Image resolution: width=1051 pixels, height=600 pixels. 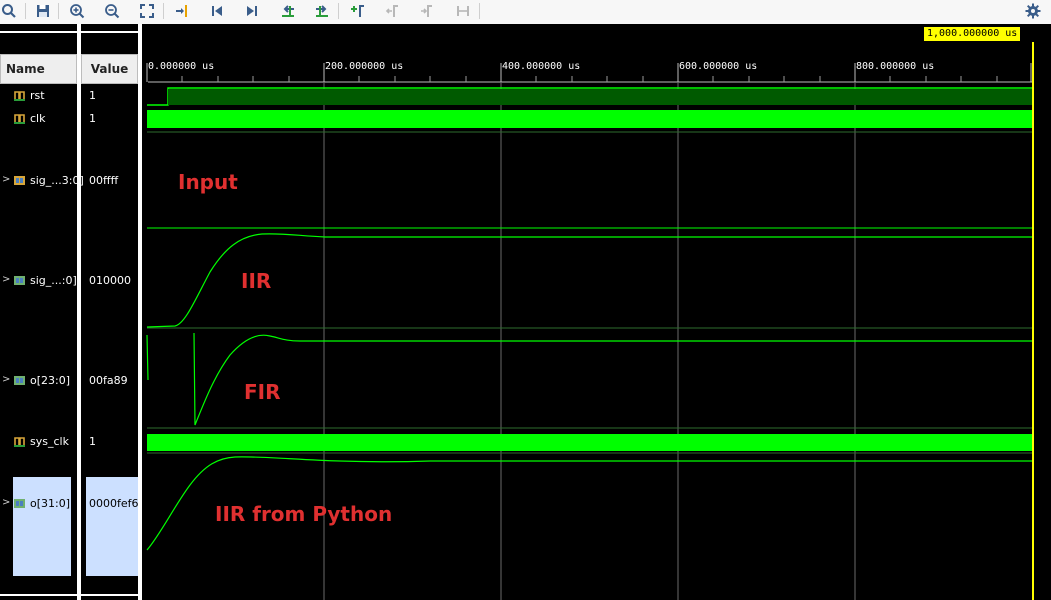 What do you see at coordinates (114, 503) in the screenshot?
I see `signal-value: 0000fef6` at bounding box center [114, 503].